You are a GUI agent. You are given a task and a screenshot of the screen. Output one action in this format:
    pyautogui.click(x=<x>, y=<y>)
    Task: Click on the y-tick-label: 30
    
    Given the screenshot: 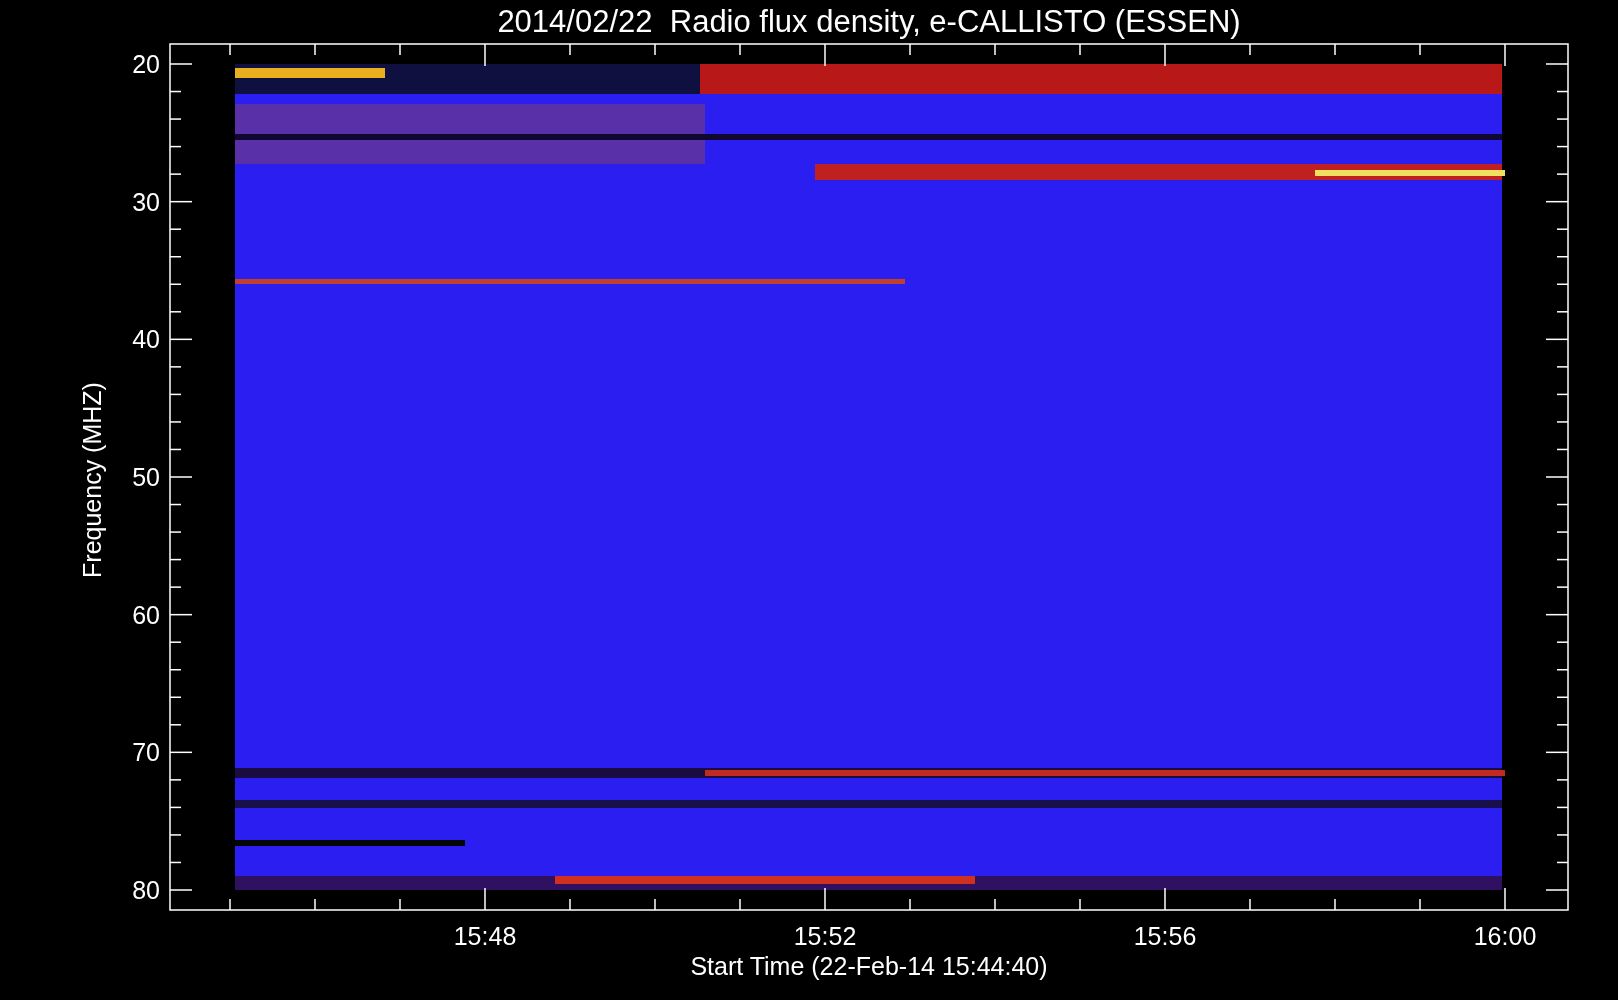 What is the action you would take?
    pyautogui.click(x=146, y=201)
    